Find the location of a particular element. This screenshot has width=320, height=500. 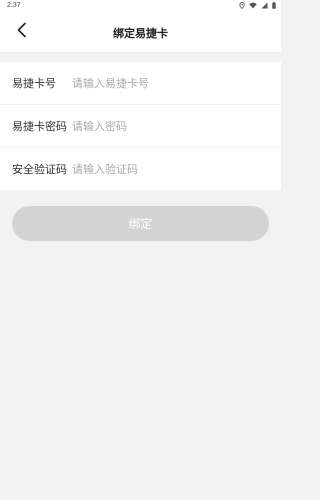

status-time: 2:37 is located at coordinates (14, 5).